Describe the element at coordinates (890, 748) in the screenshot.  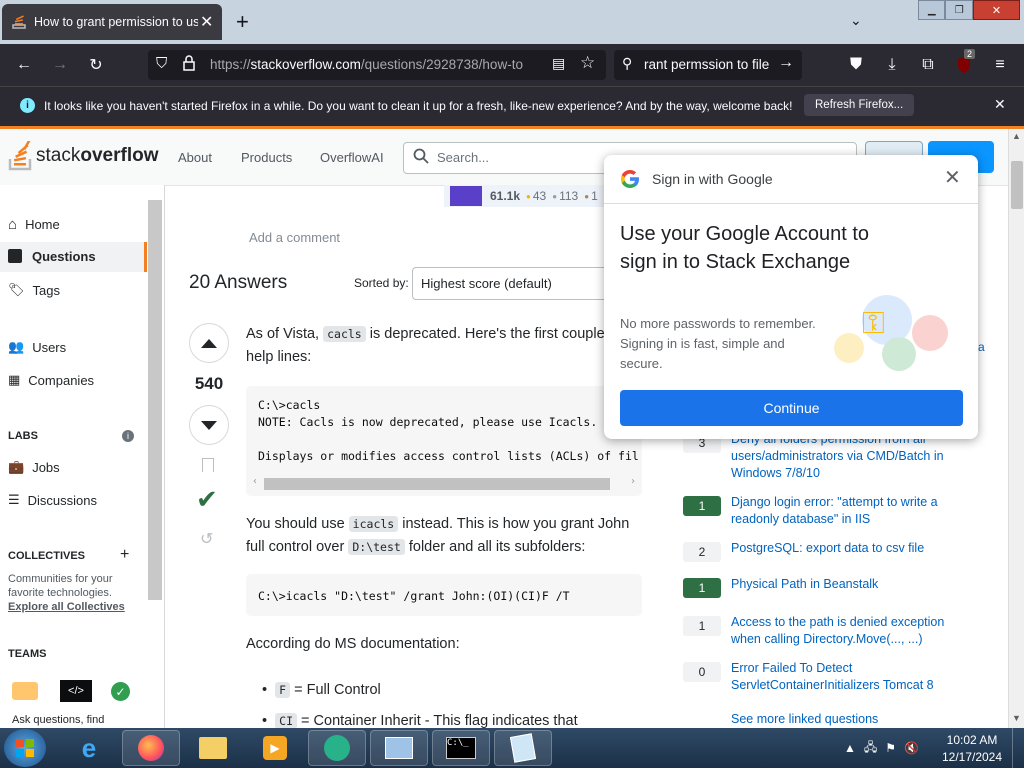
I see `flag-icon: ⚑` at that location.